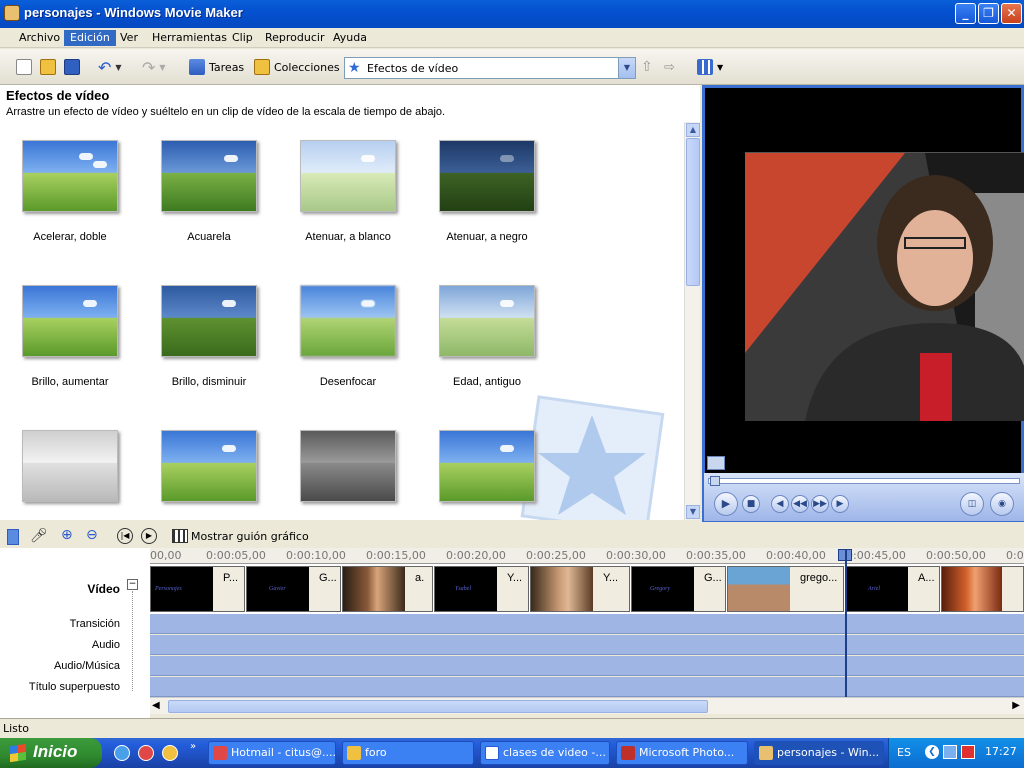  Describe the element at coordinates (125, 536) in the screenshot. I see `rewind-timeline-icon: |◀` at that location.